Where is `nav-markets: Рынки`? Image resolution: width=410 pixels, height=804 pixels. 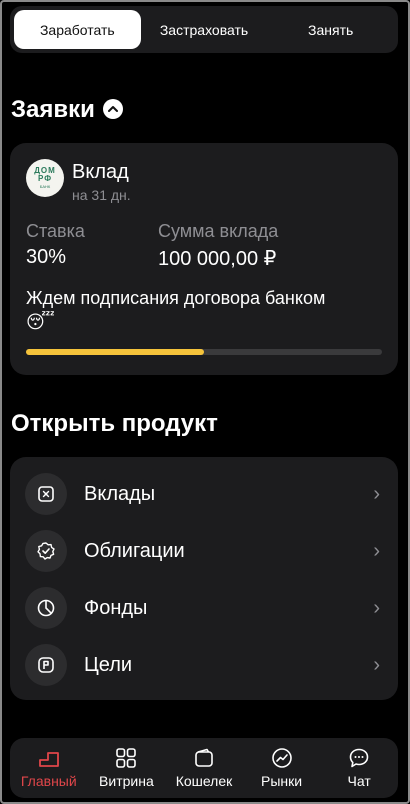
nav-markets: Рынки is located at coordinates (282, 768).